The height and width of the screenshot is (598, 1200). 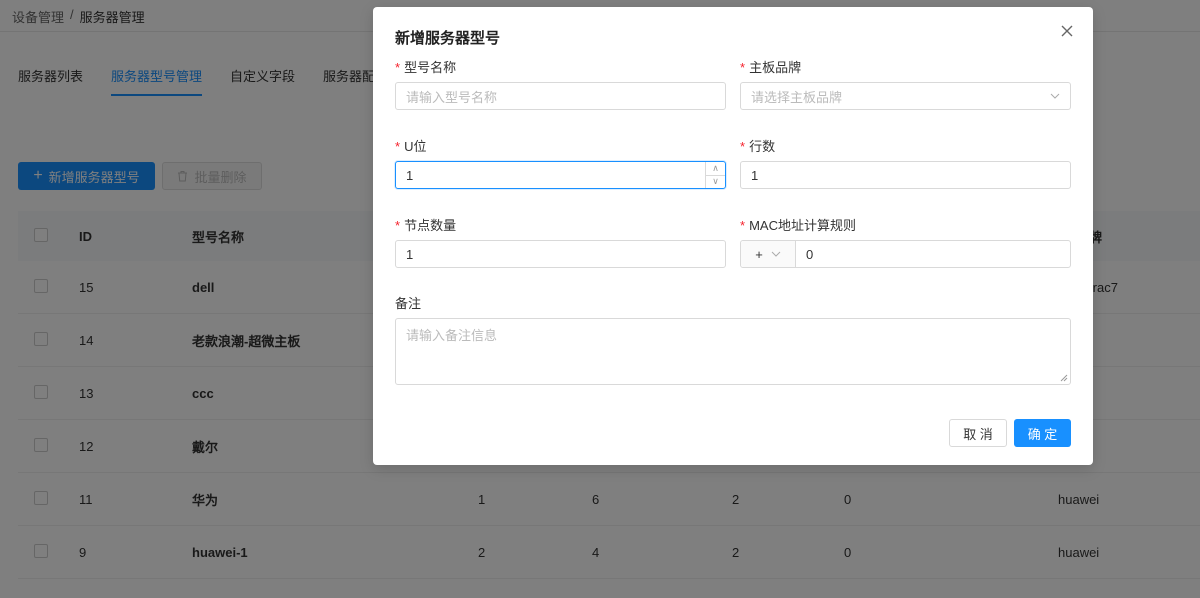 I want to click on mac-rule-label: * MAC地址计算规则, so click(x=798, y=225).